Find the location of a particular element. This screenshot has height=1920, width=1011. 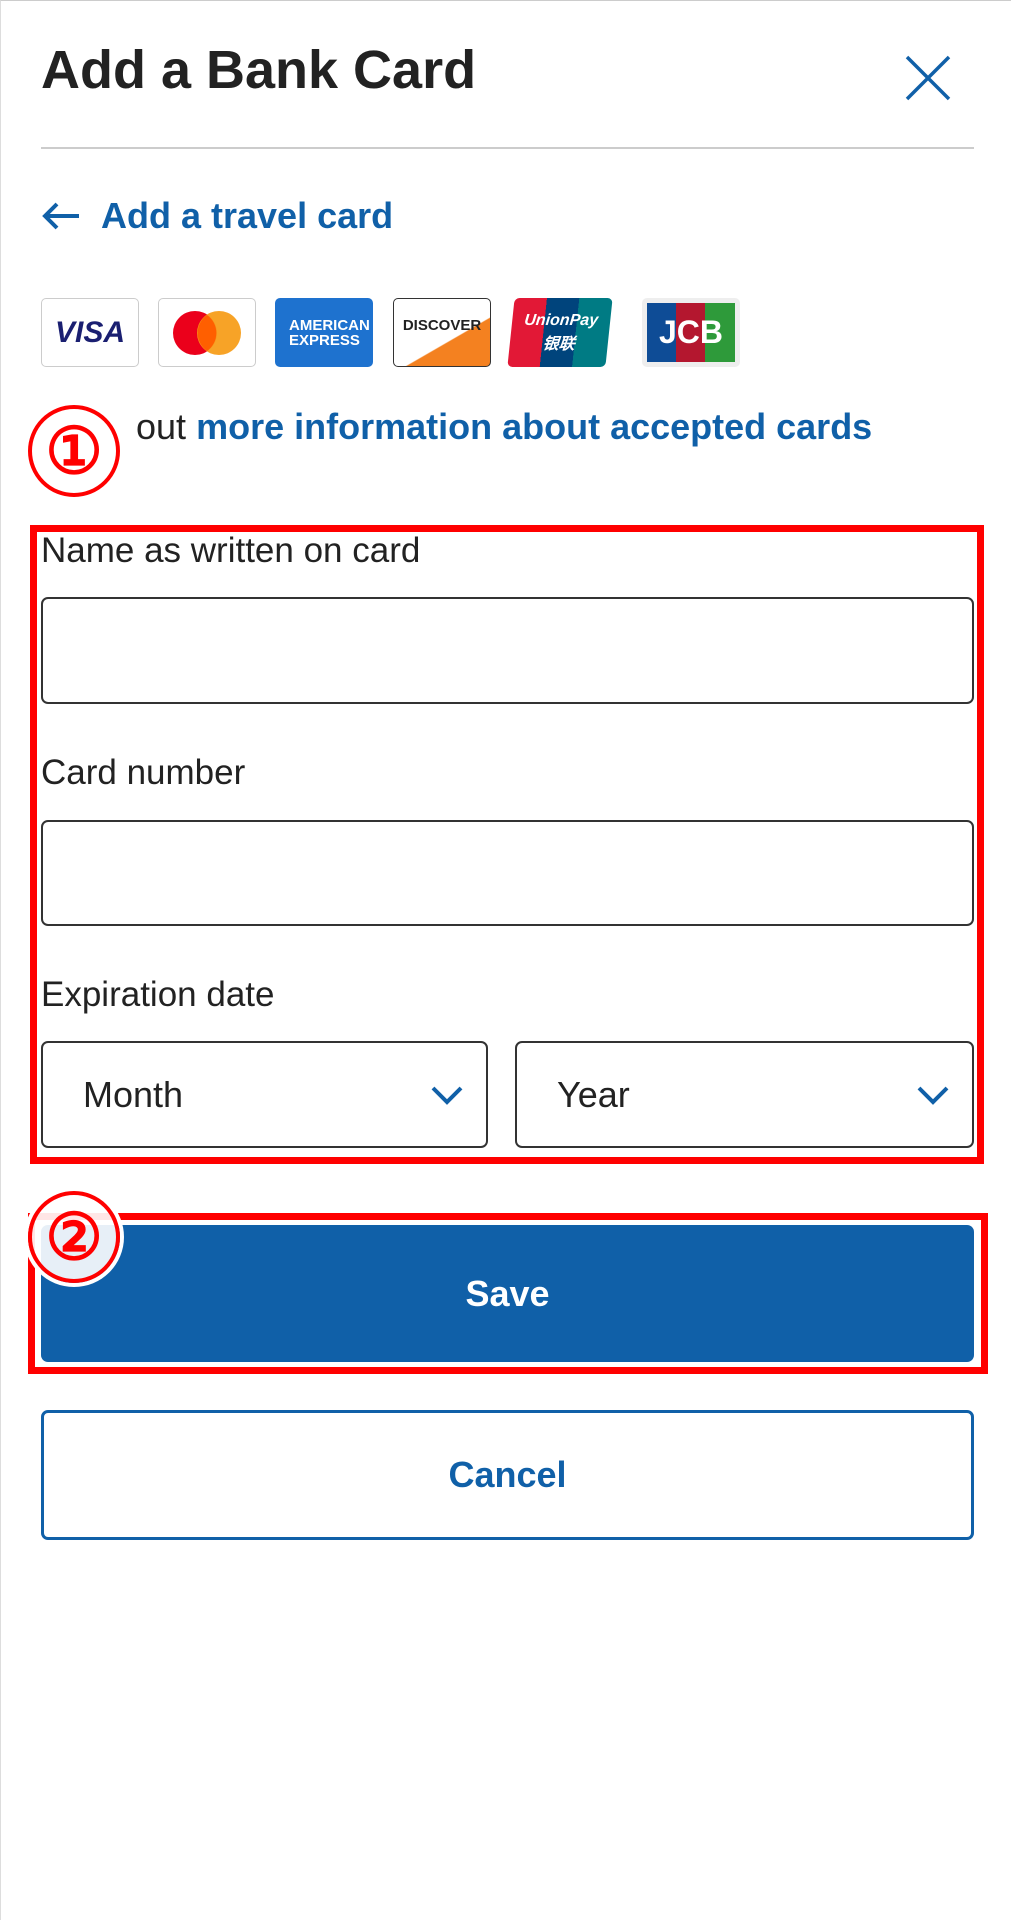

divider is located at coordinates (507, 148).